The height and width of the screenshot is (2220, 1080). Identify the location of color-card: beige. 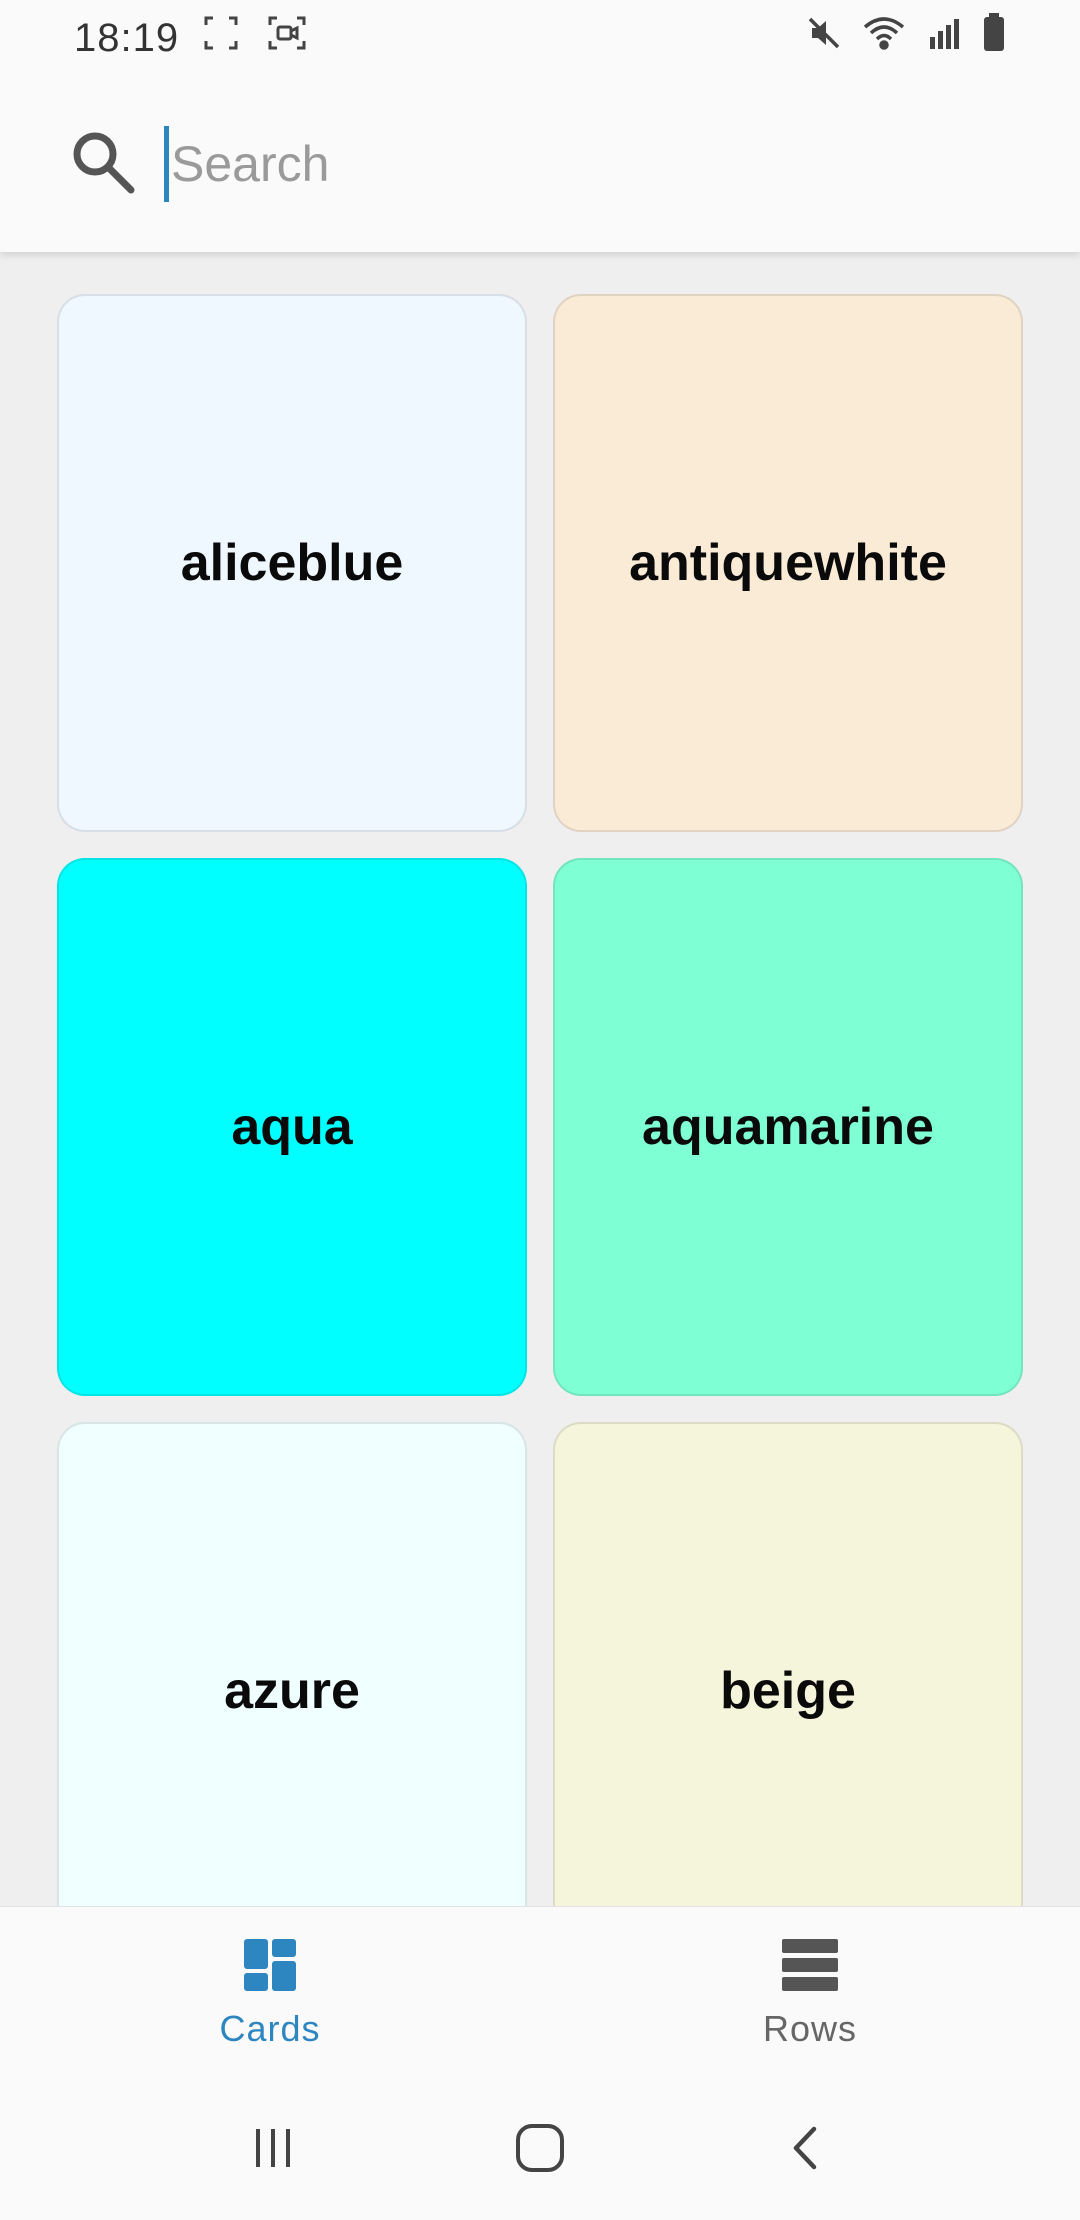
(788, 1664).